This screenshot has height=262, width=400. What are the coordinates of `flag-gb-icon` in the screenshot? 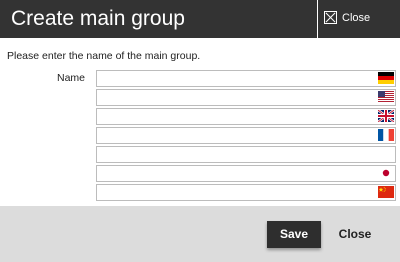 It's located at (386, 116).